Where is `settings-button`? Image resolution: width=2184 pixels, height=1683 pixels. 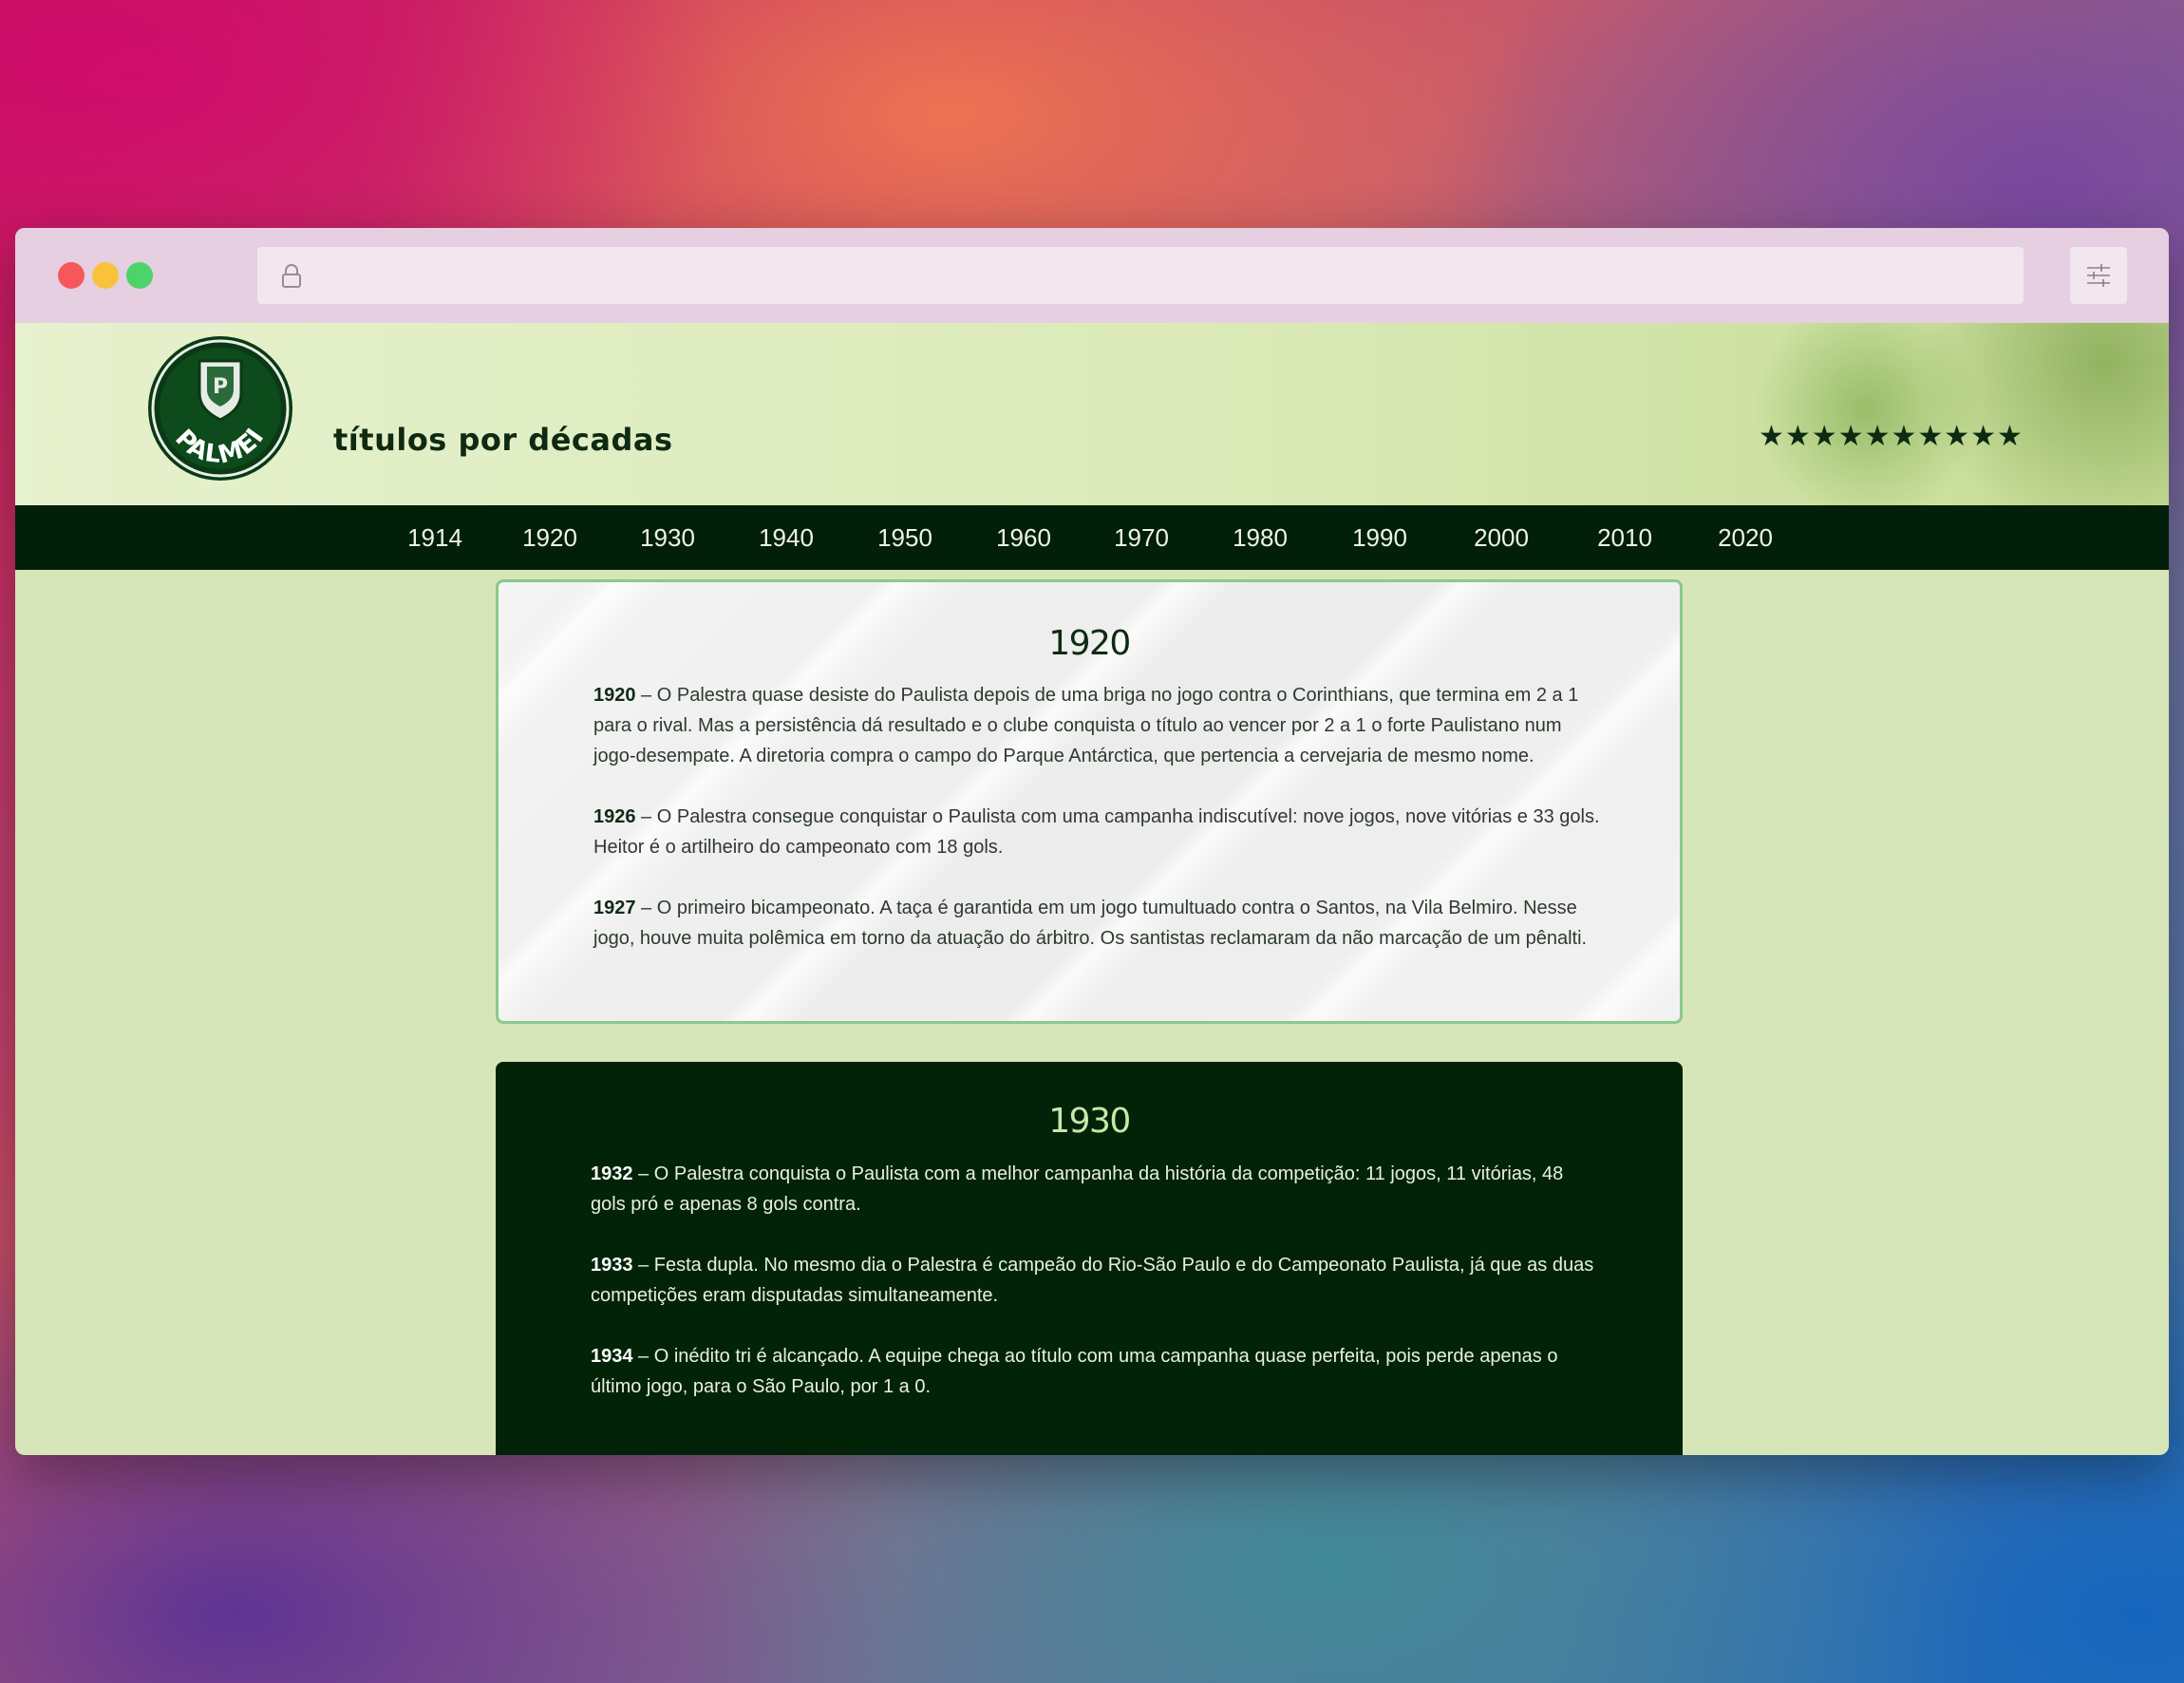 settings-button is located at coordinates (2099, 276).